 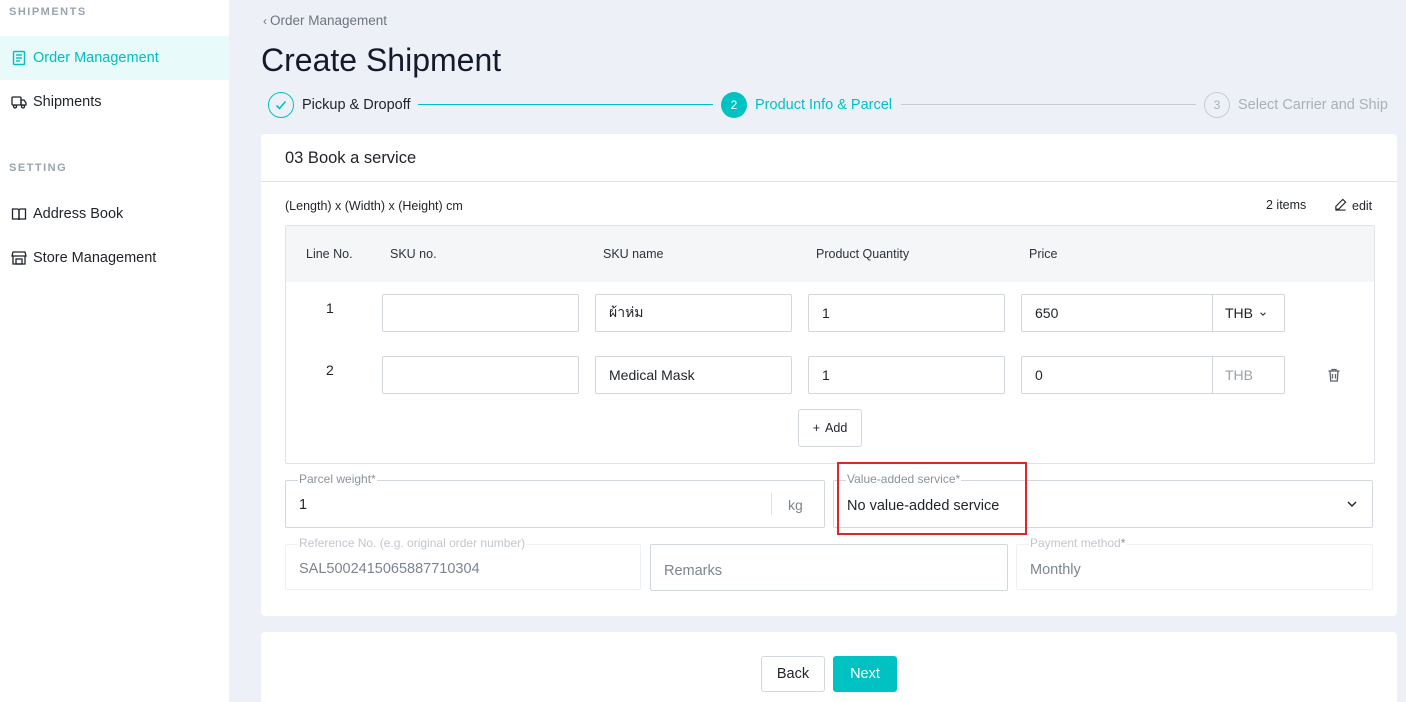 I want to click on page-title: Create Shipment, so click(x=381, y=60).